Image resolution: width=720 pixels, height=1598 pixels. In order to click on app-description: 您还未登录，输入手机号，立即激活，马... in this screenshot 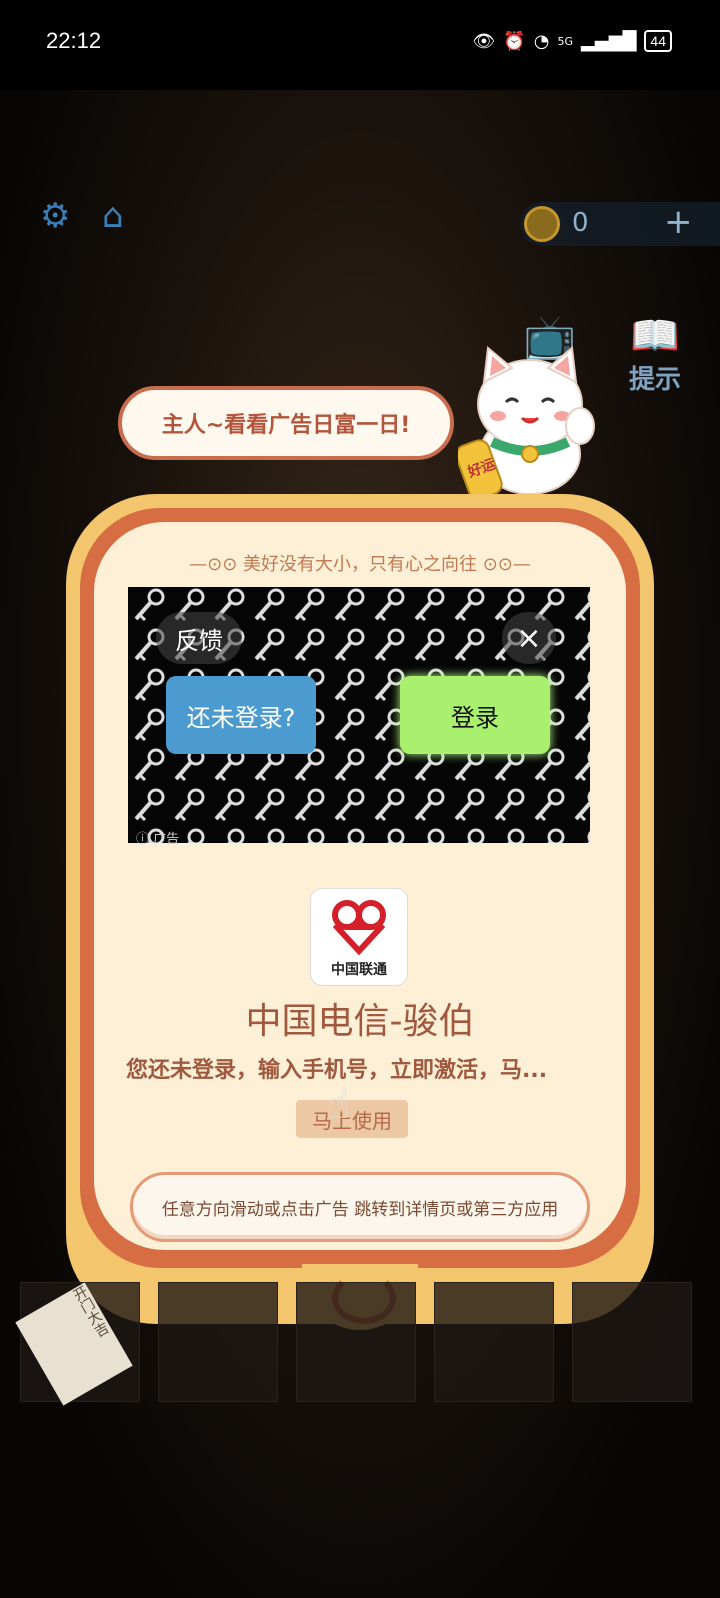, I will do `click(337, 1070)`.